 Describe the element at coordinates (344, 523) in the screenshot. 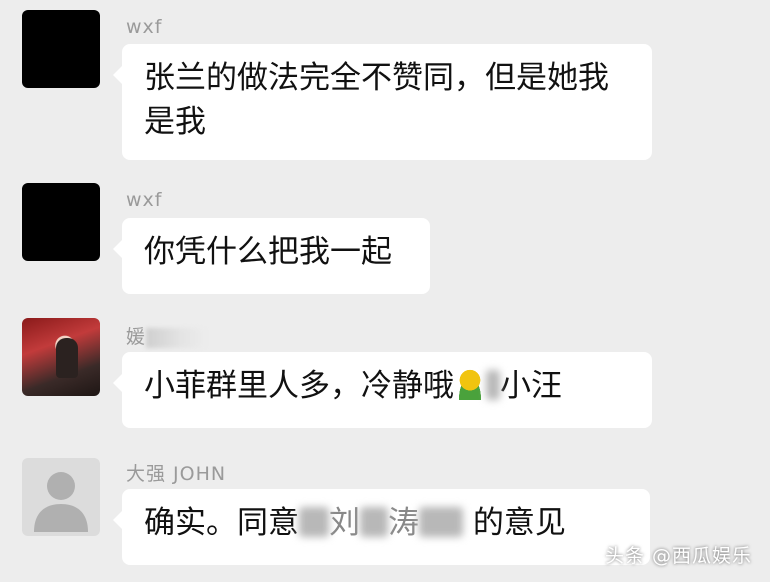

I see `message-text-obscured: 刘` at that location.